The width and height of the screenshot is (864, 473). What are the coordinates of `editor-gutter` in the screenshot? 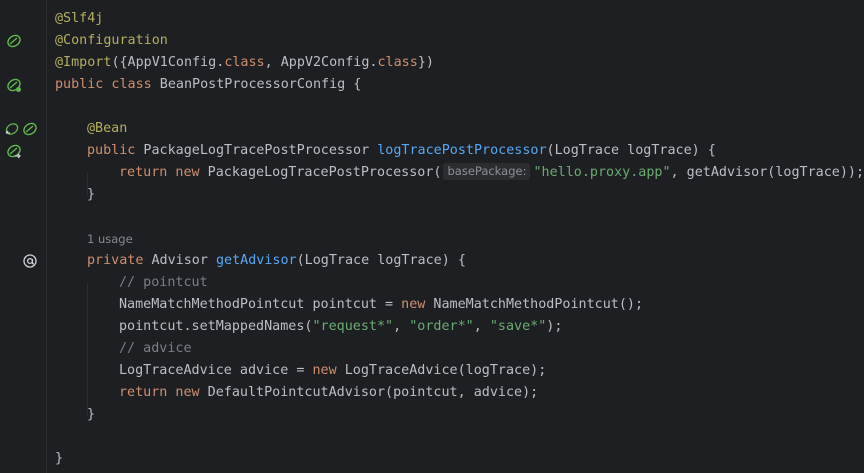 It's located at (23, 236).